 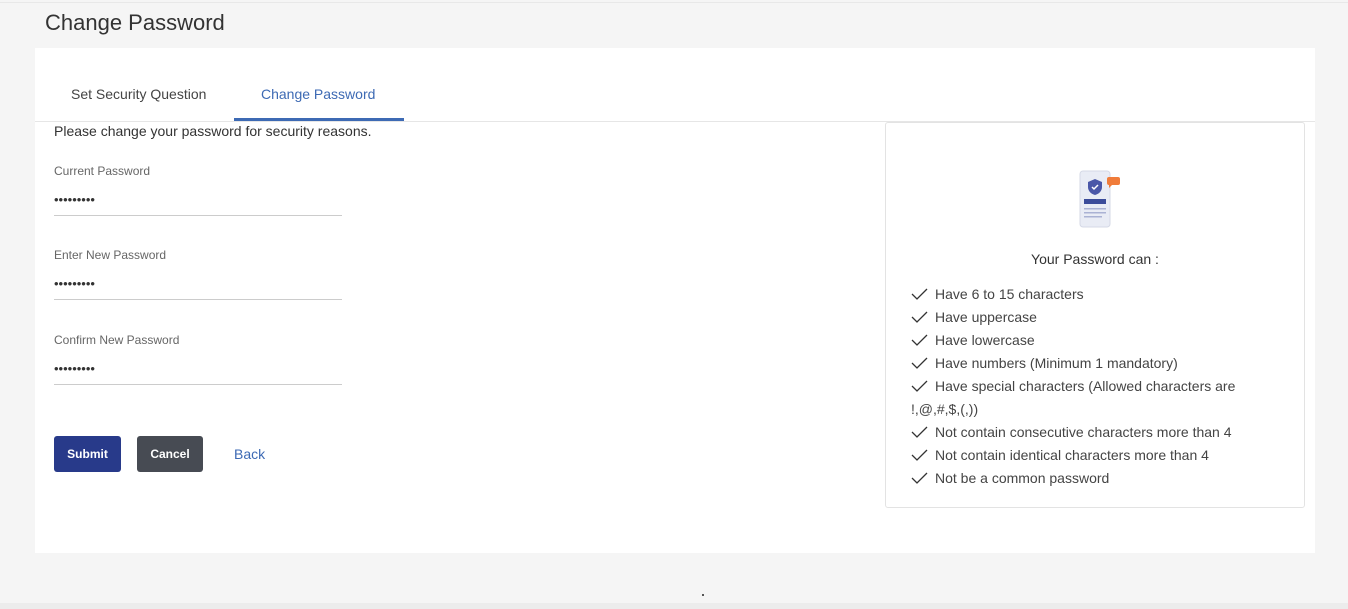 What do you see at coordinates (249, 454) in the screenshot?
I see `back-link: Back` at bounding box center [249, 454].